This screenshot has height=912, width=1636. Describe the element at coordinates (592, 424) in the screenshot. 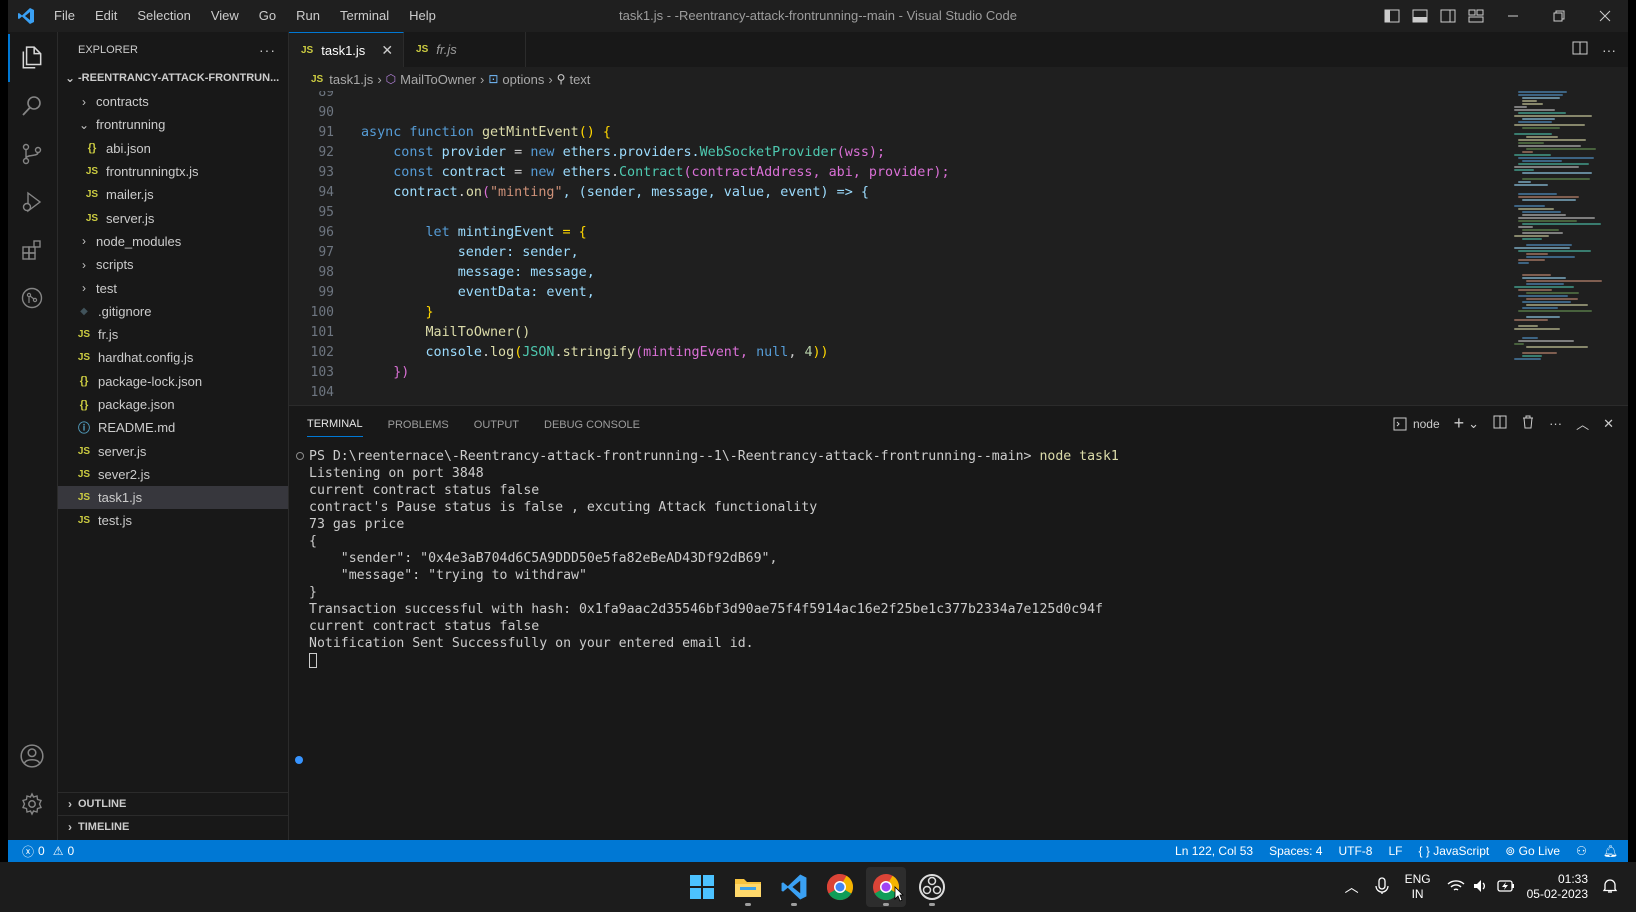

I see `tab-debug-console: DEBUG CONSOLE` at that location.